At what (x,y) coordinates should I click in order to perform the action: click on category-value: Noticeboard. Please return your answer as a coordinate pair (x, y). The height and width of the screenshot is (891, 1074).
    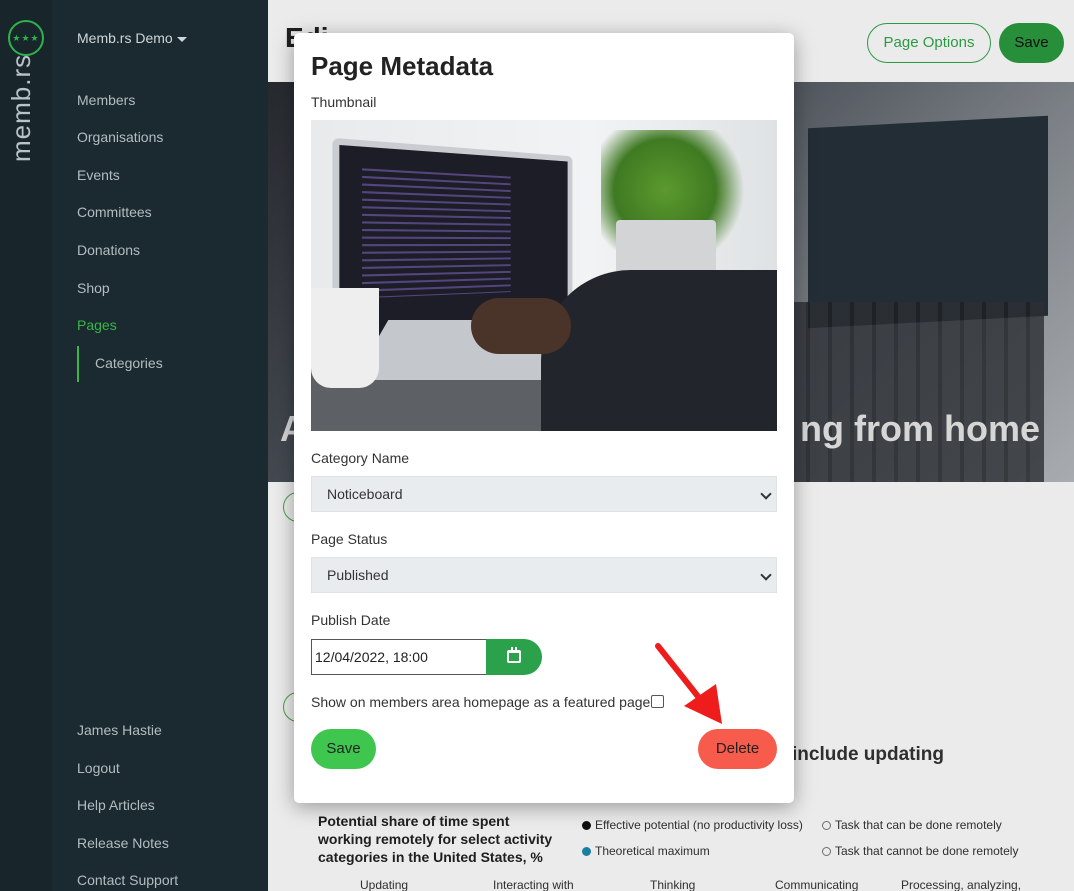
    Looking at the image, I should click on (365, 494).